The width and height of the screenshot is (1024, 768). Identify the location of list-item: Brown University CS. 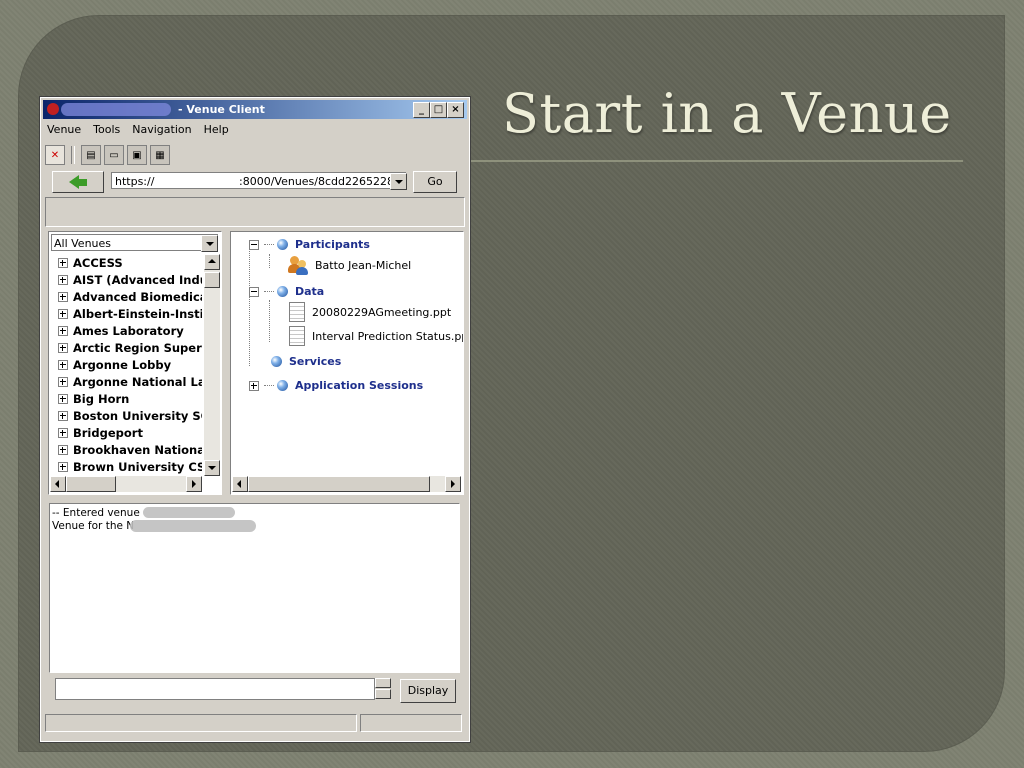
(127, 466).